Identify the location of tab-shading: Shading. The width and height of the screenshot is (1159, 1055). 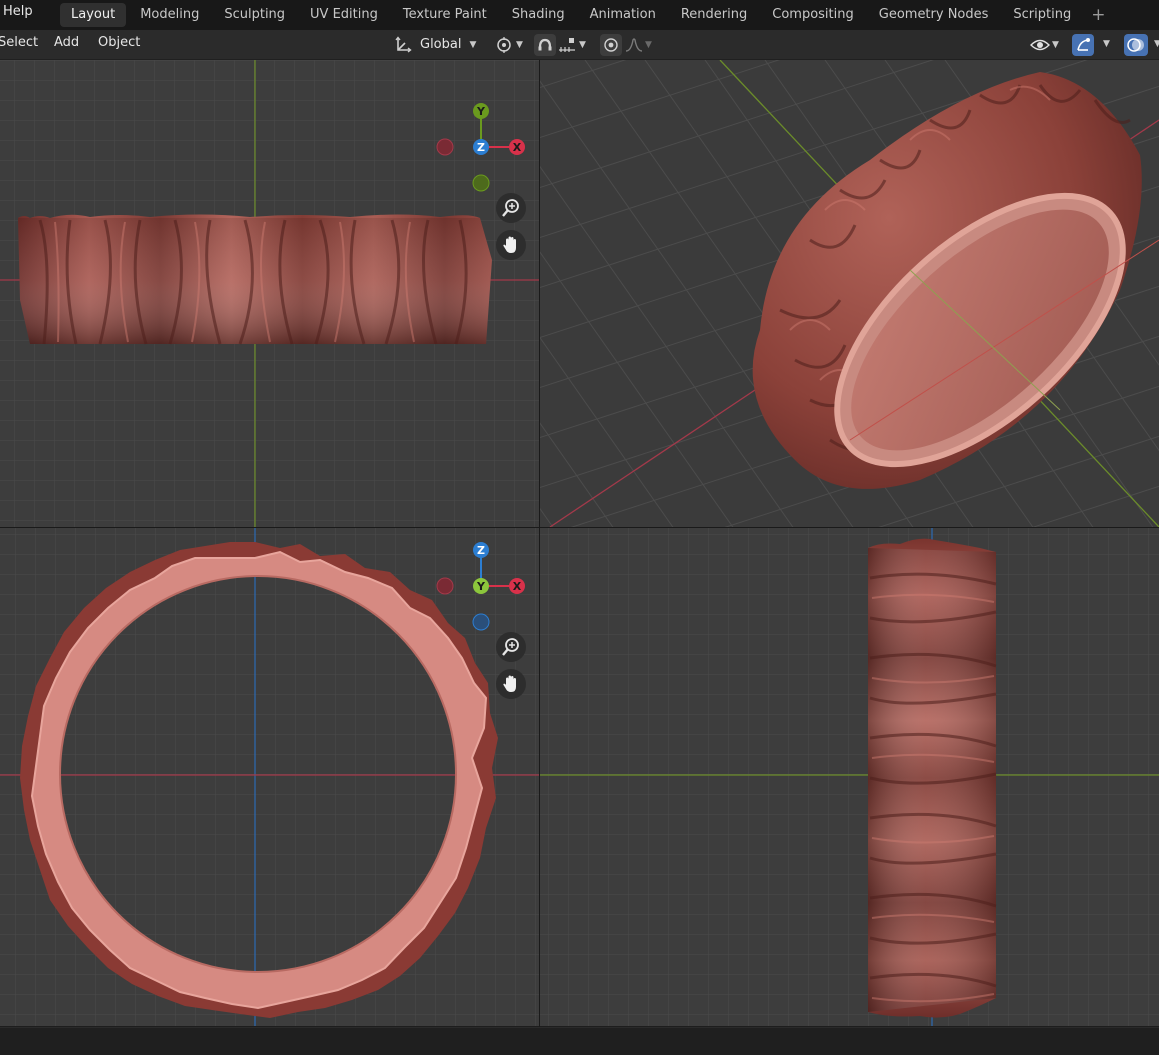
(538, 15).